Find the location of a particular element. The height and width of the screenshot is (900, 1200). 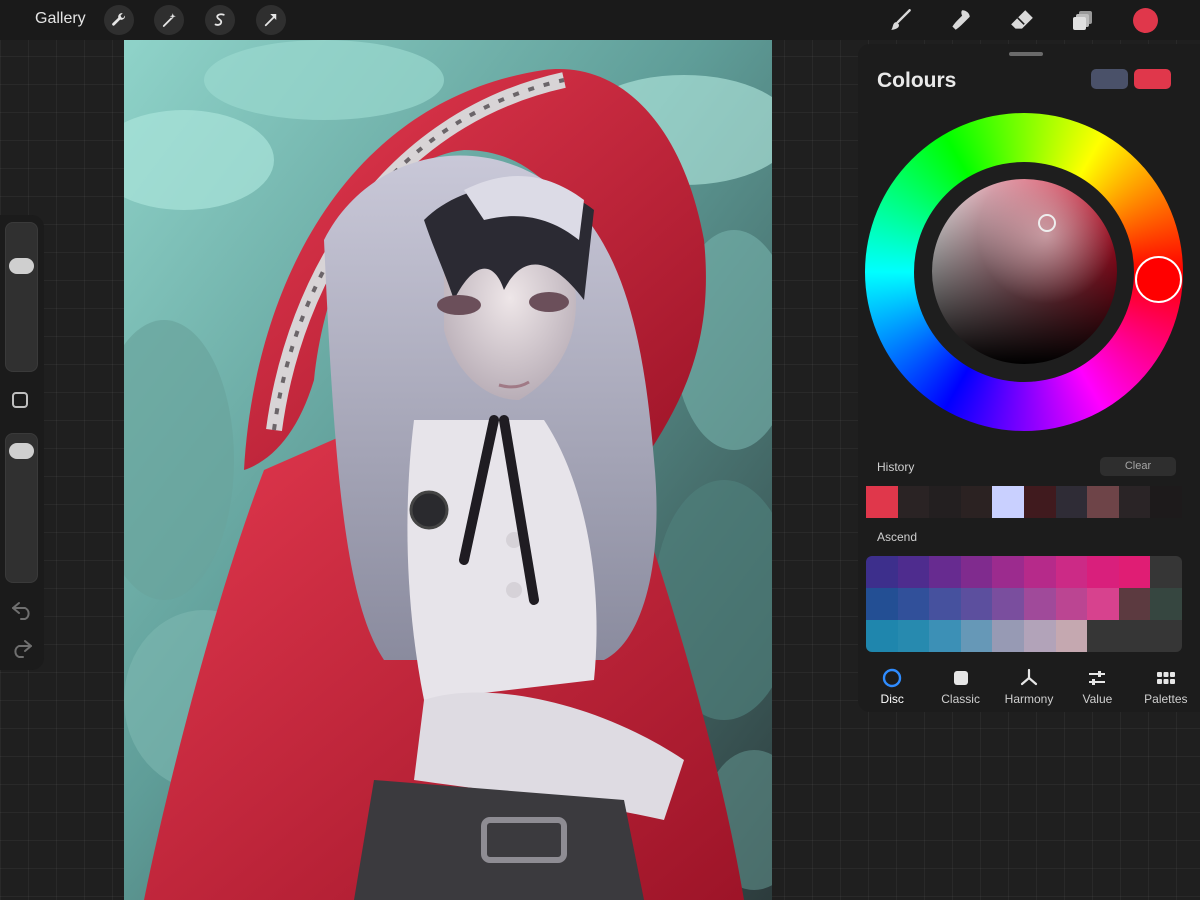

classic-square-icon is located at coordinates (960, 678).